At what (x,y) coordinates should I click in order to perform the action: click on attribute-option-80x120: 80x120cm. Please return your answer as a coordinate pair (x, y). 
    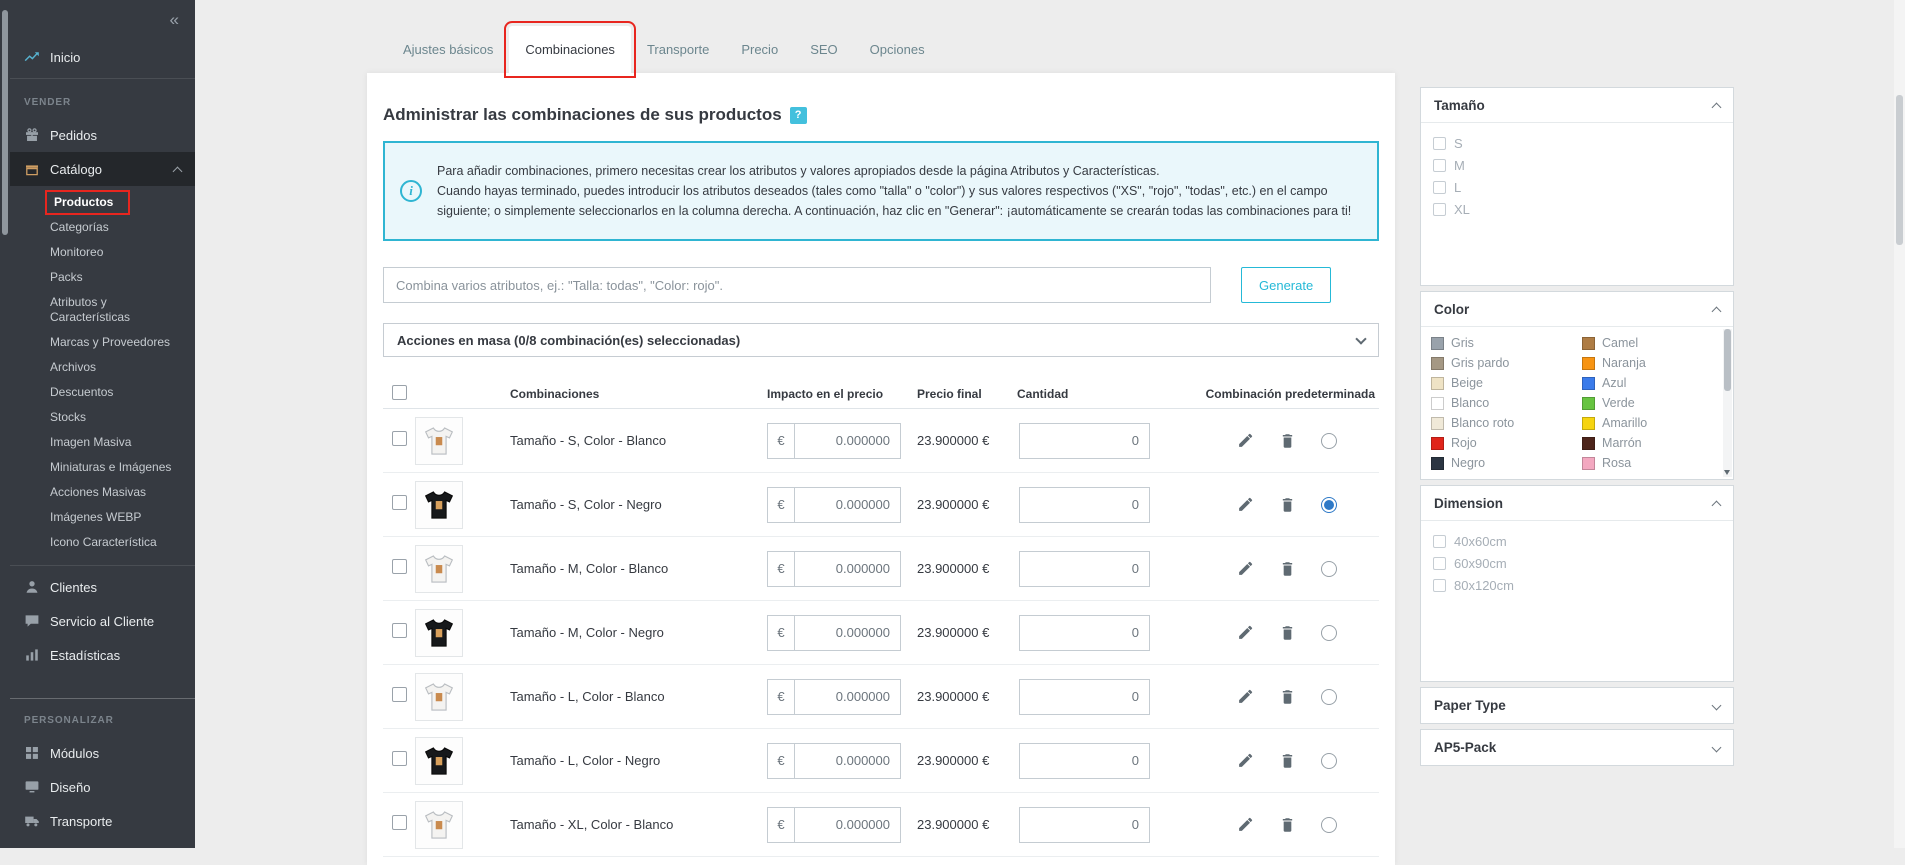
    Looking at the image, I should click on (1577, 585).